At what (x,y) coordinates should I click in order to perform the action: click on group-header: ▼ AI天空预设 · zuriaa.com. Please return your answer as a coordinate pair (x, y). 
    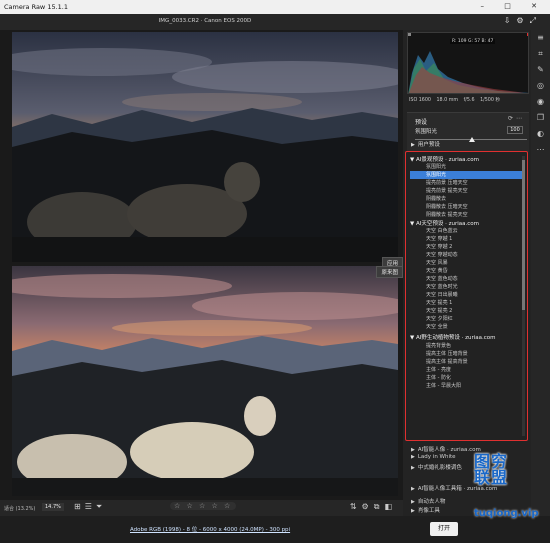
    Looking at the image, I should click on (444, 223).